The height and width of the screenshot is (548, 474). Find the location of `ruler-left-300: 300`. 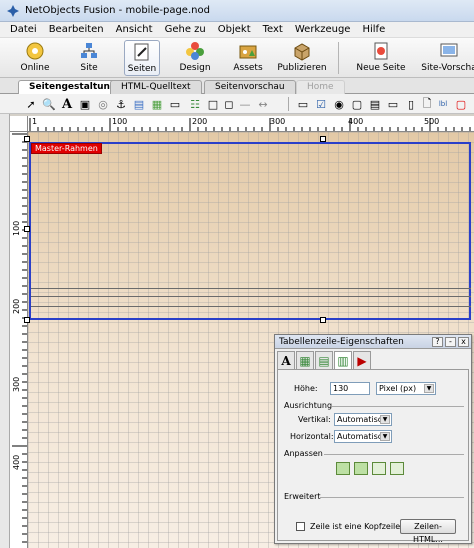

ruler-left-300: 300 is located at coordinates (16, 384).